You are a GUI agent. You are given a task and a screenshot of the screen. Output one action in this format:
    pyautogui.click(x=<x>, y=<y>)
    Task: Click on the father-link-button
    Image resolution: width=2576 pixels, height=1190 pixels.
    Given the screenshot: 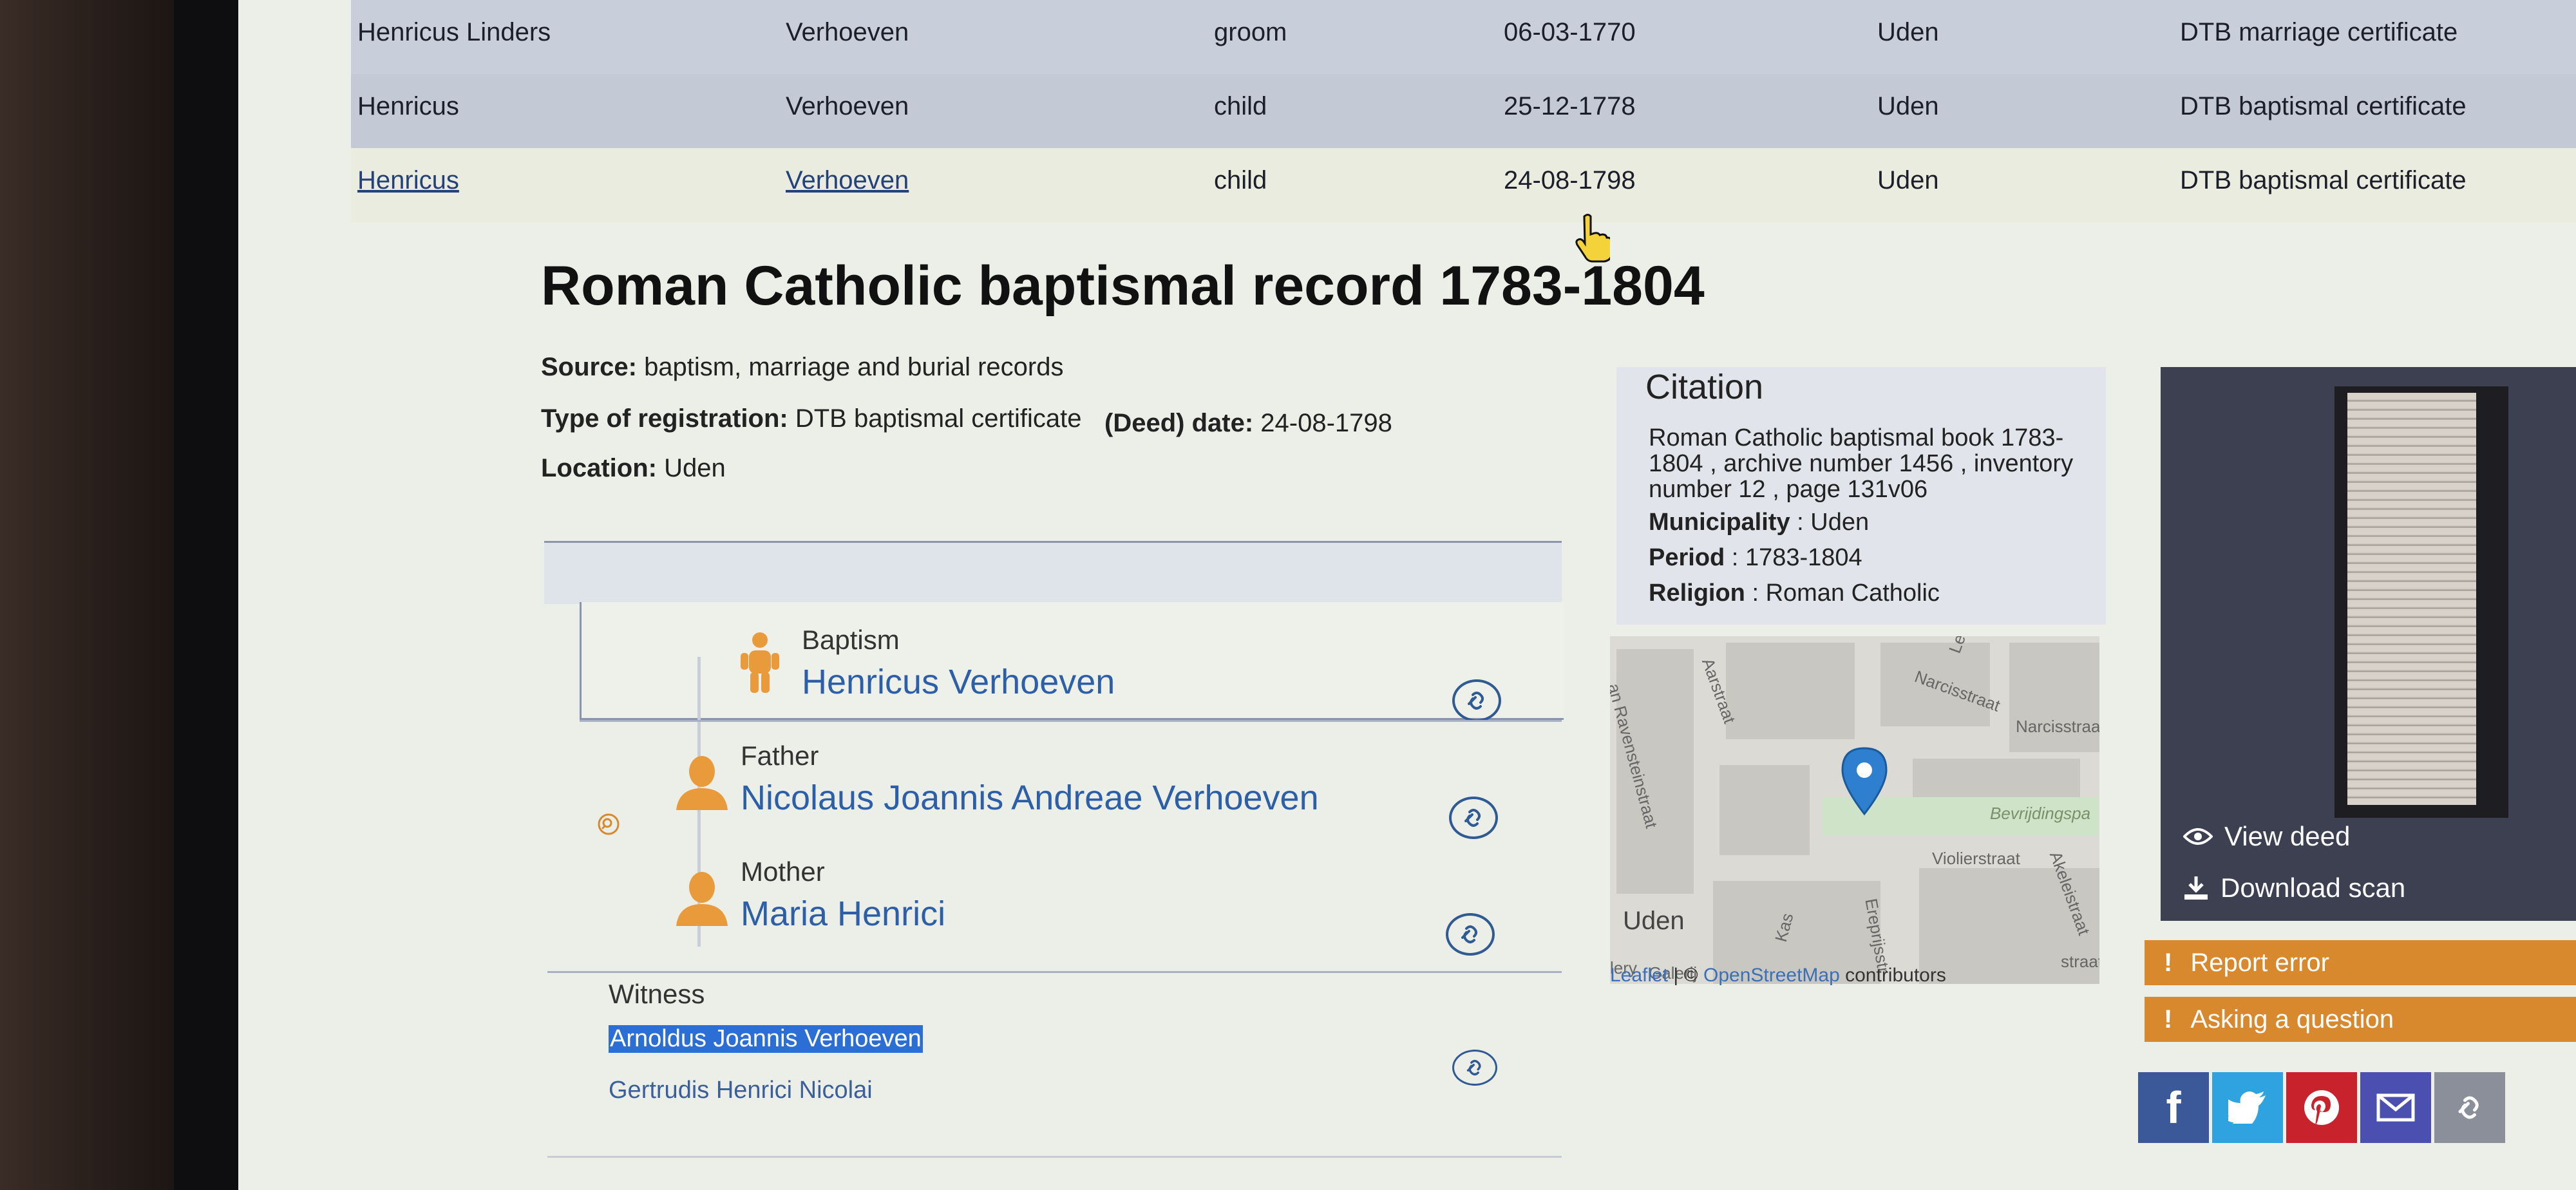 What is the action you would take?
    pyautogui.click(x=1473, y=818)
    